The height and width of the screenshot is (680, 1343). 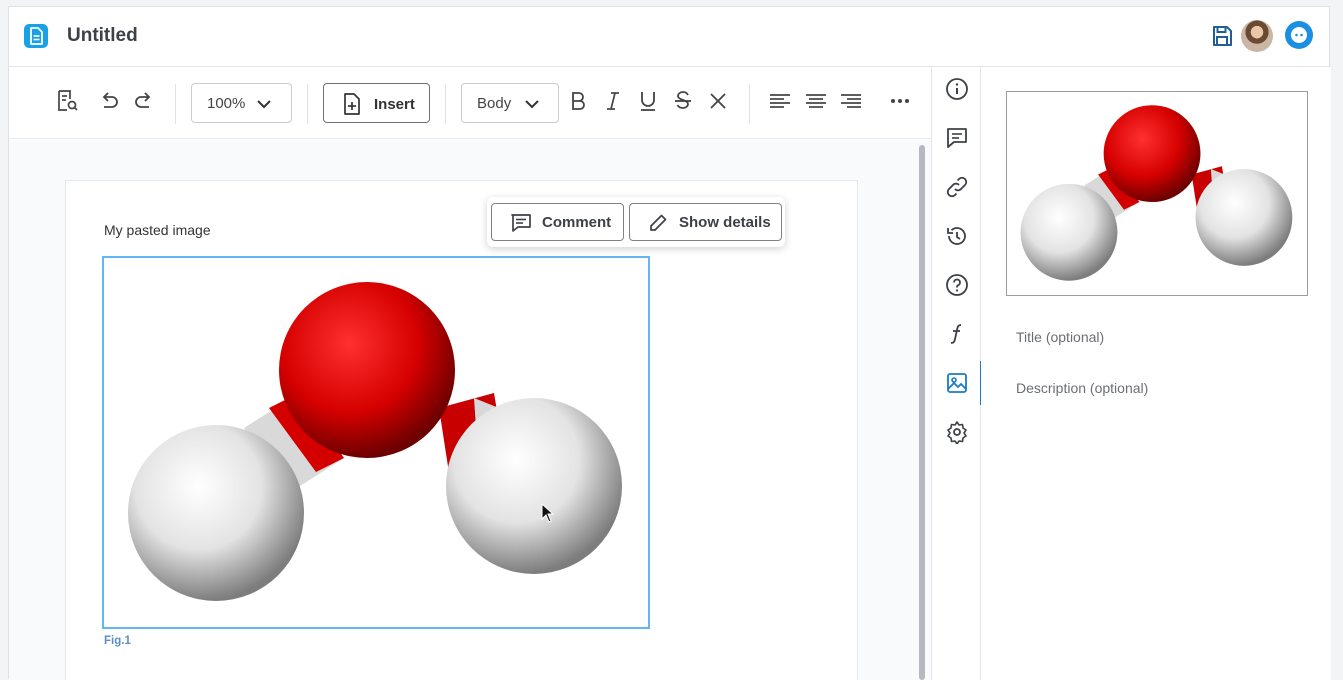 What do you see at coordinates (718, 101) in the screenshot?
I see `clear-formatting-icon` at bounding box center [718, 101].